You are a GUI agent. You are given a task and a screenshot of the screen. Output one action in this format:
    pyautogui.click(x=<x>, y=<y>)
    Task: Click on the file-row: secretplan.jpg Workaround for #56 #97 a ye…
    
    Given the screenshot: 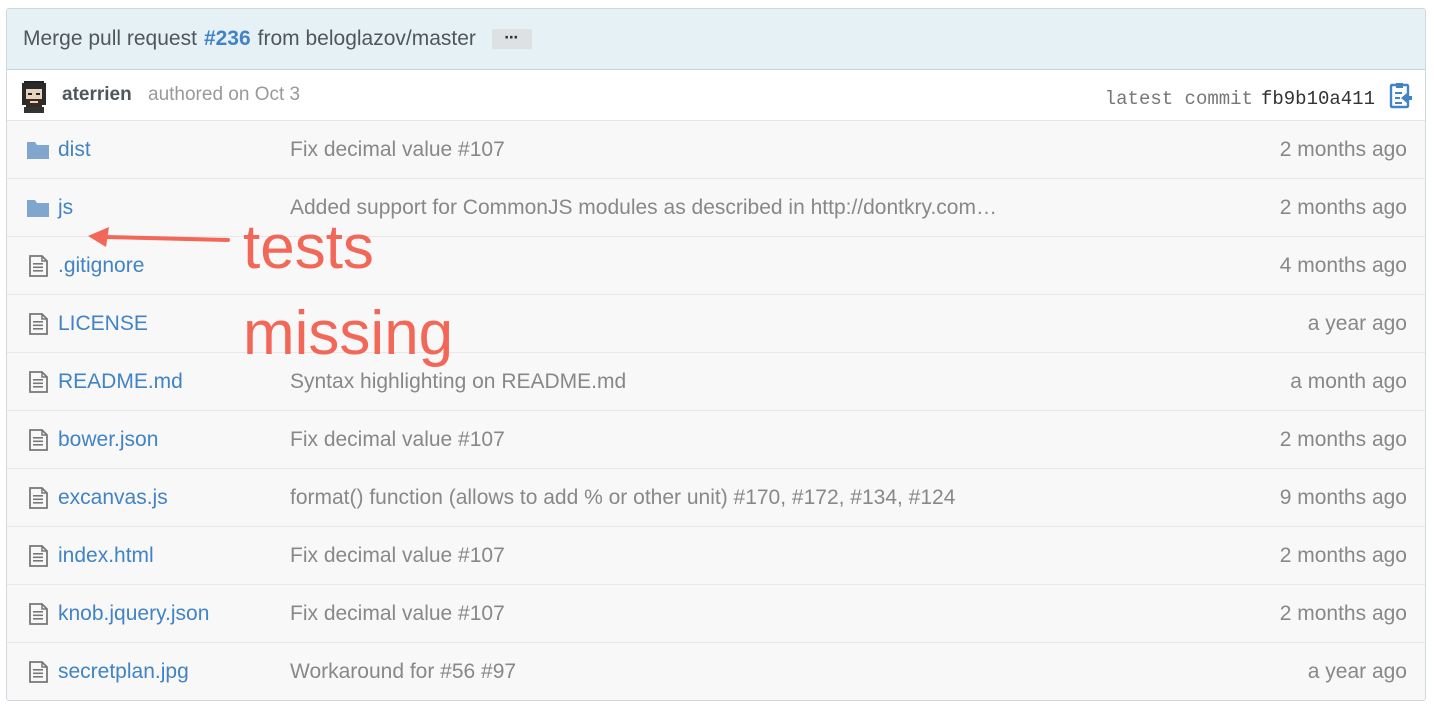 What is the action you would take?
    pyautogui.click(x=716, y=671)
    